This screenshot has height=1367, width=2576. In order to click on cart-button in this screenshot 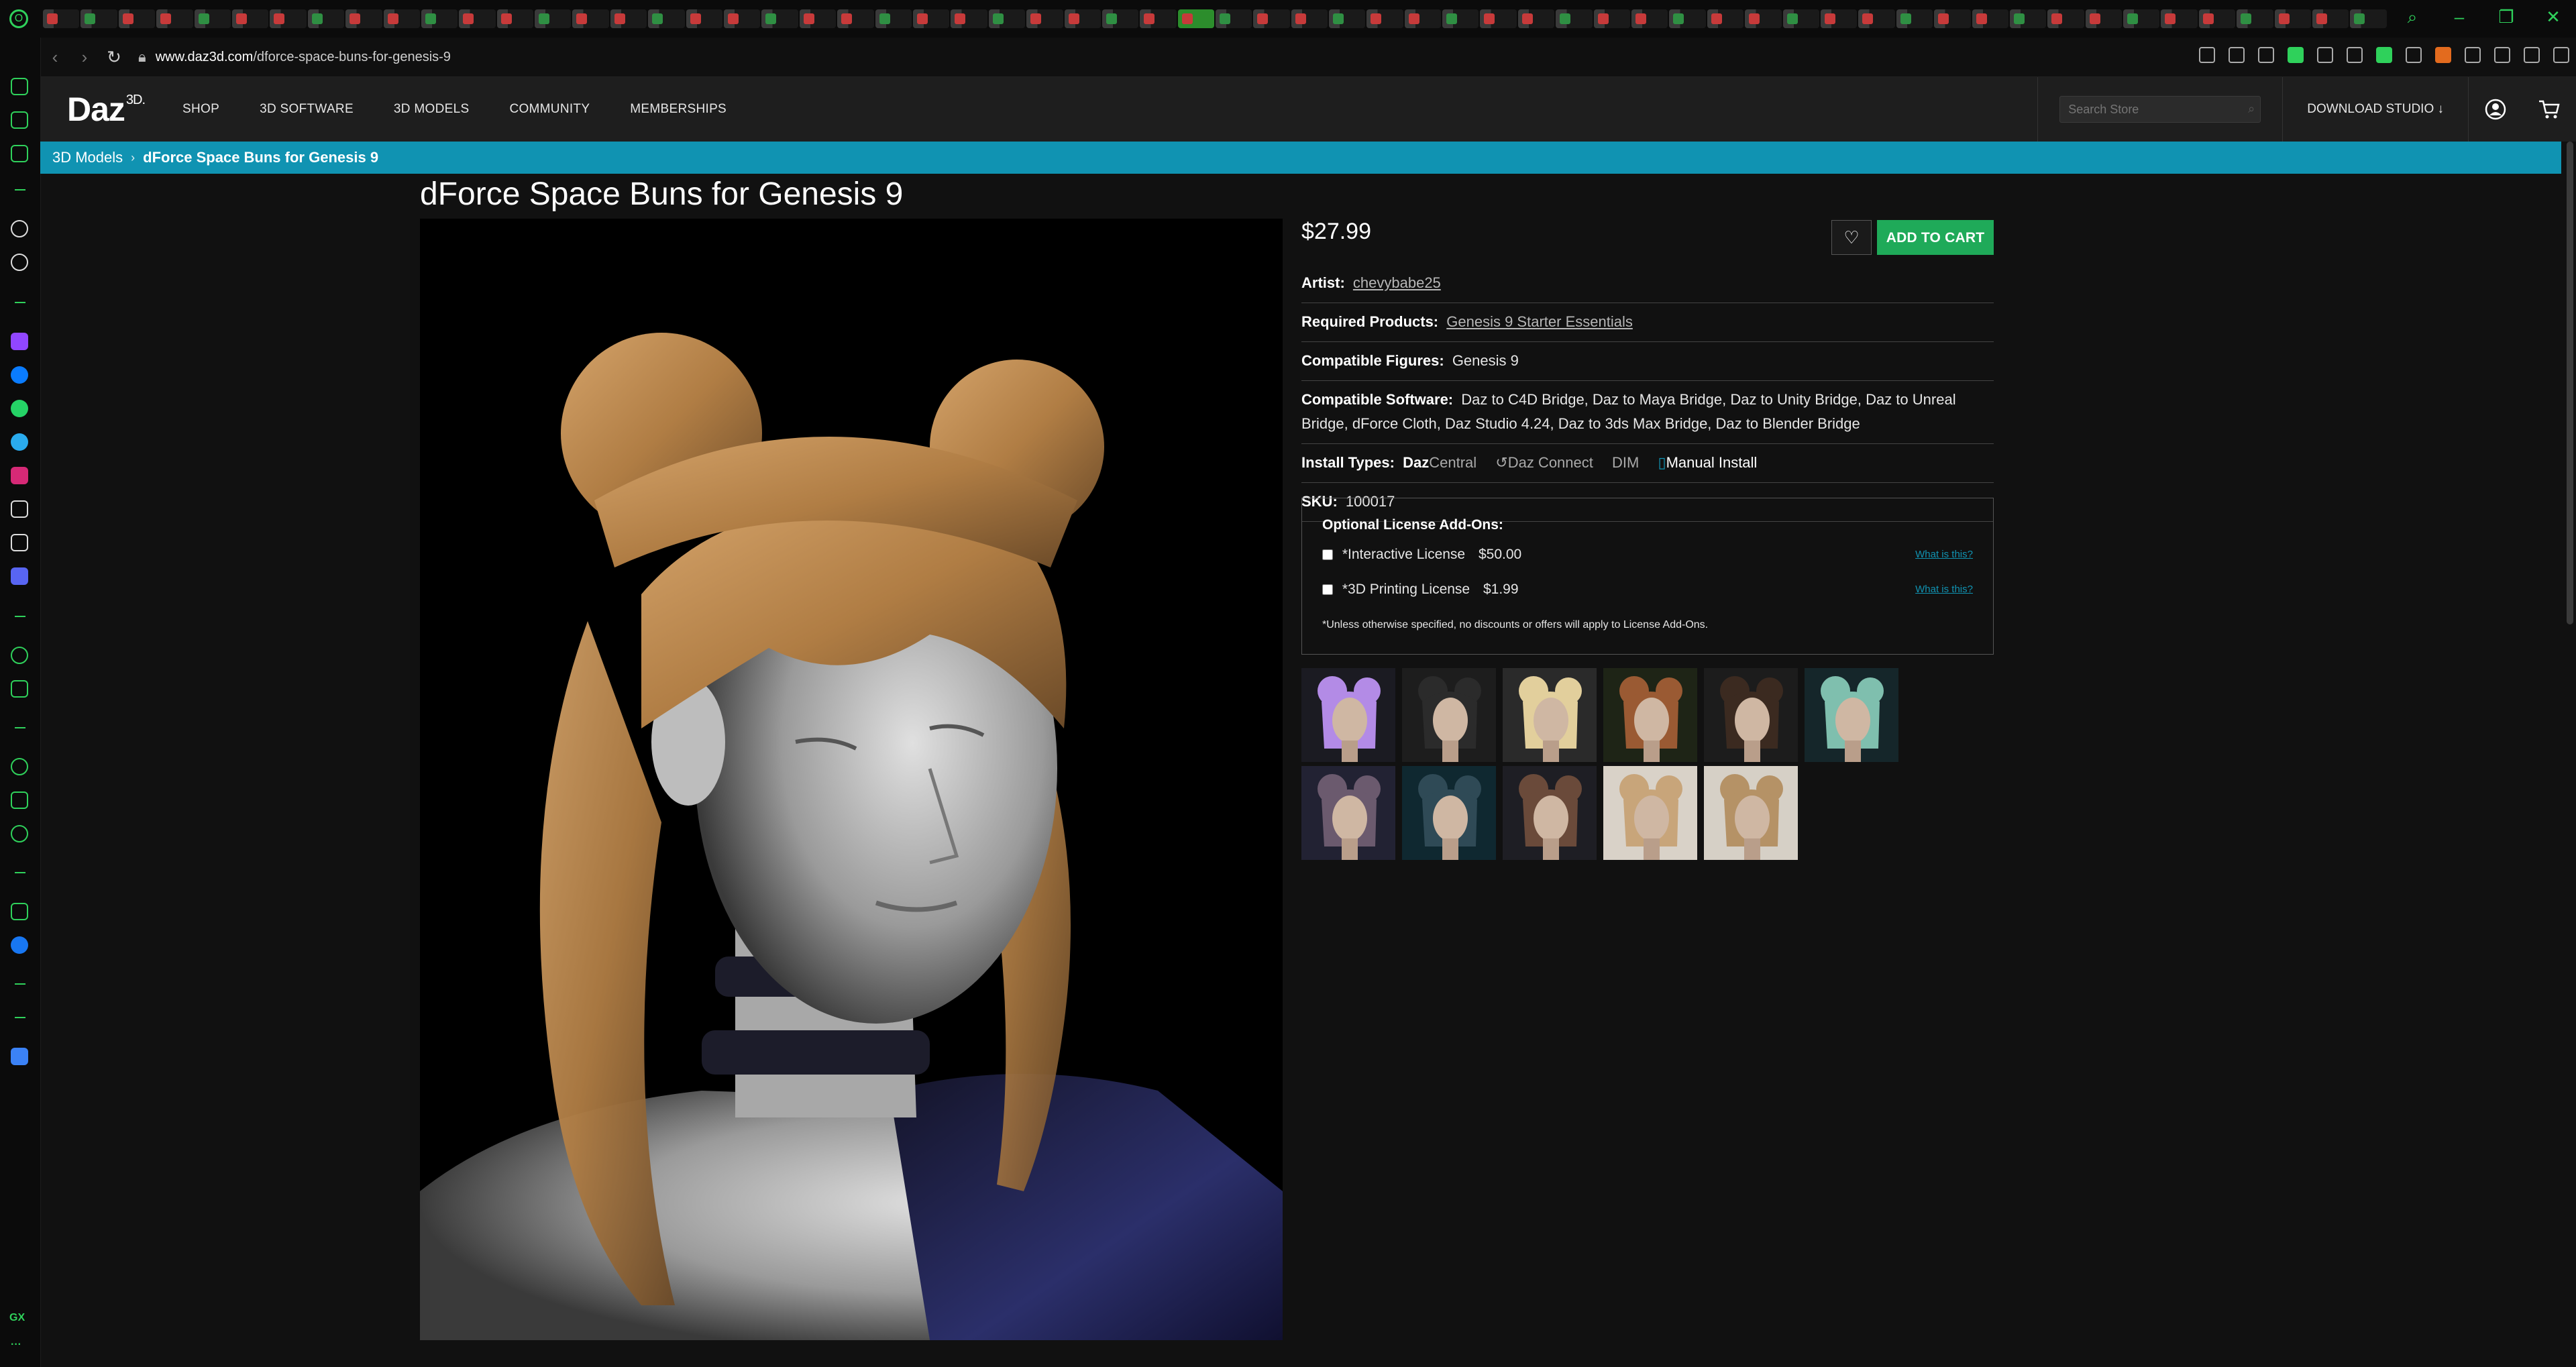, I will do `click(2549, 109)`.